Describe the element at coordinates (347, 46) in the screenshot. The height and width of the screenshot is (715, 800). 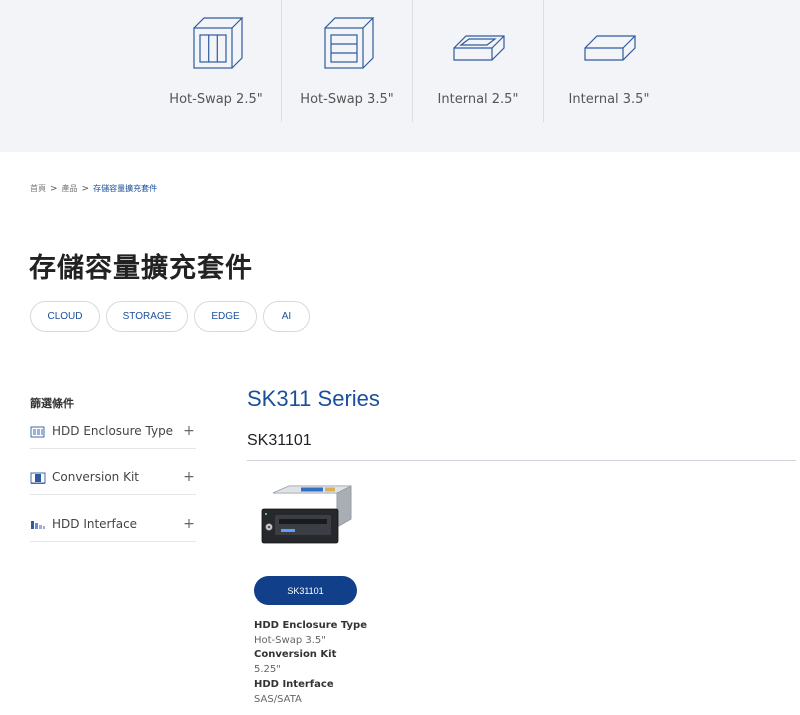
I see `hot-swap-3-5-icon` at that location.